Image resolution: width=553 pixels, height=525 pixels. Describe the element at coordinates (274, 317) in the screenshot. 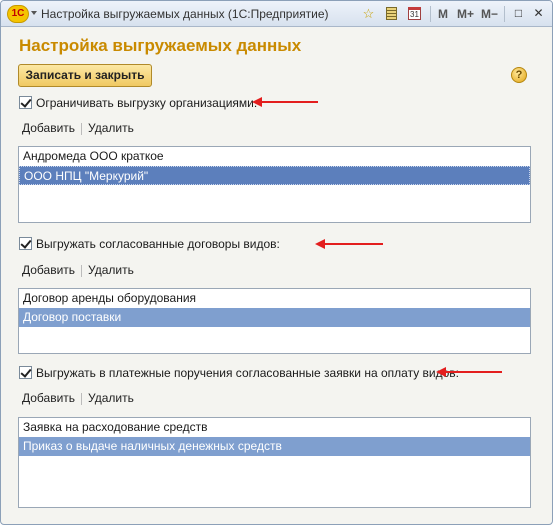

I see `list-item: Договор поставки` at that location.